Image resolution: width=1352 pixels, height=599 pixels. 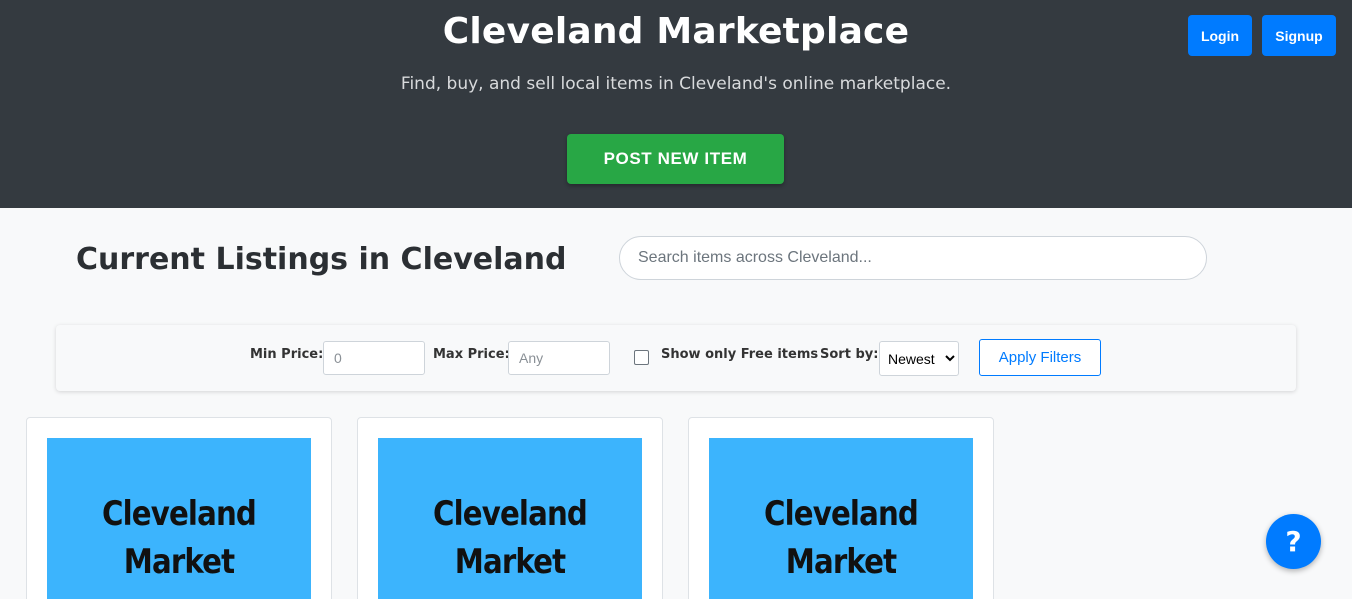 What do you see at coordinates (1293, 541) in the screenshot?
I see `help-button: ?` at bounding box center [1293, 541].